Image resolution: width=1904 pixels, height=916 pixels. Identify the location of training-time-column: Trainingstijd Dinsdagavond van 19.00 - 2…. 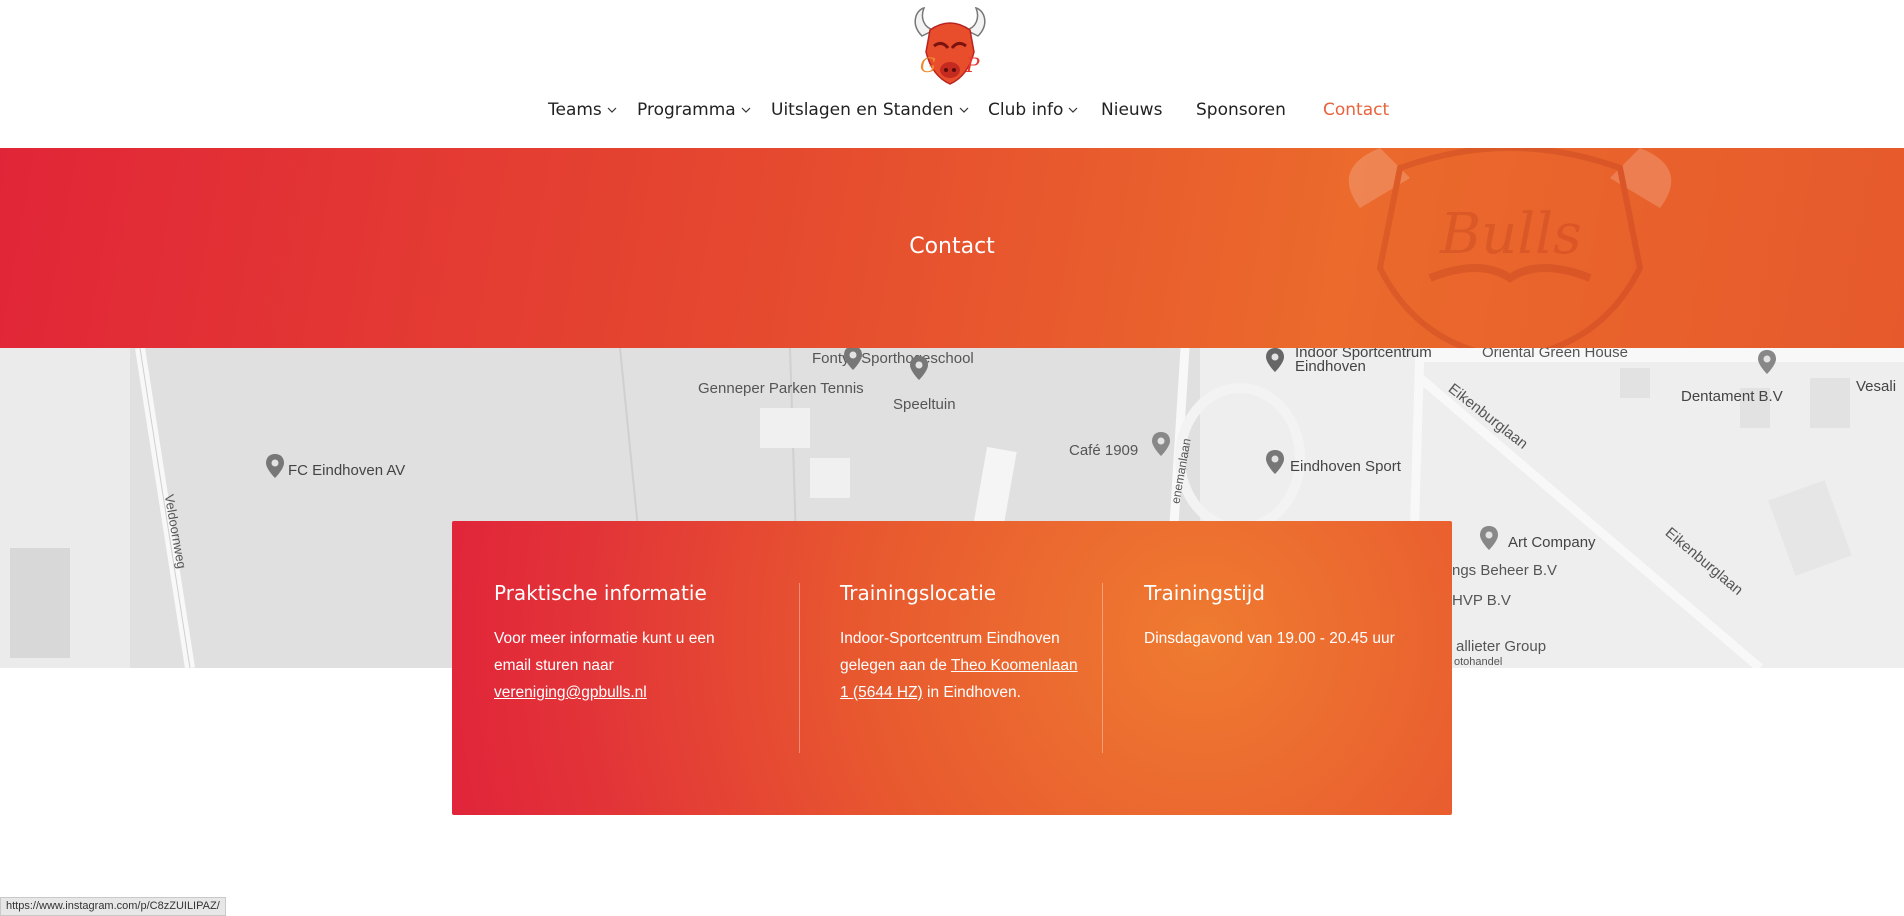
(1284, 616).